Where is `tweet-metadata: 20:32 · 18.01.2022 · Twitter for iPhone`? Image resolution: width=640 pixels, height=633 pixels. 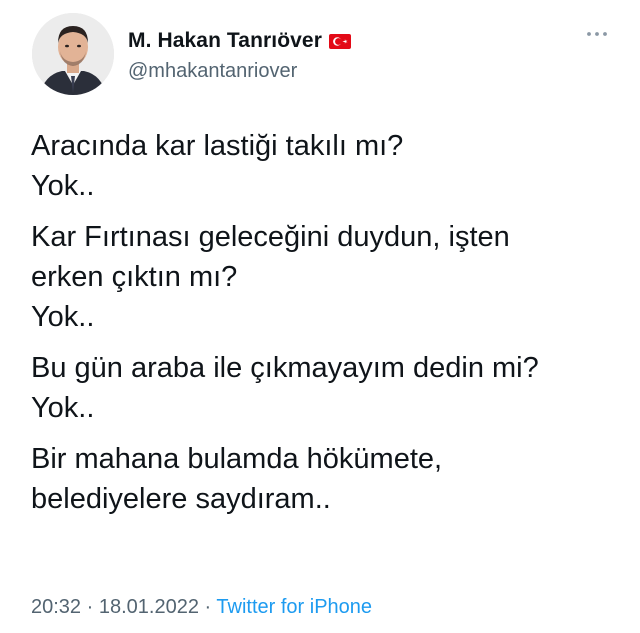
tweet-metadata: 20:32 · 18.01.2022 · Twitter for iPhone is located at coordinates (201, 607).